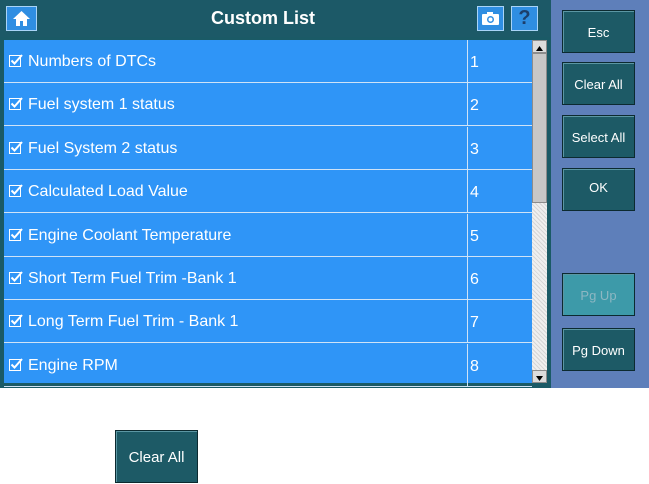  What do you see at coordinates (474, 323) in the screenshot?
I see `list-item-number: 7` at bounding box center [474, 323].